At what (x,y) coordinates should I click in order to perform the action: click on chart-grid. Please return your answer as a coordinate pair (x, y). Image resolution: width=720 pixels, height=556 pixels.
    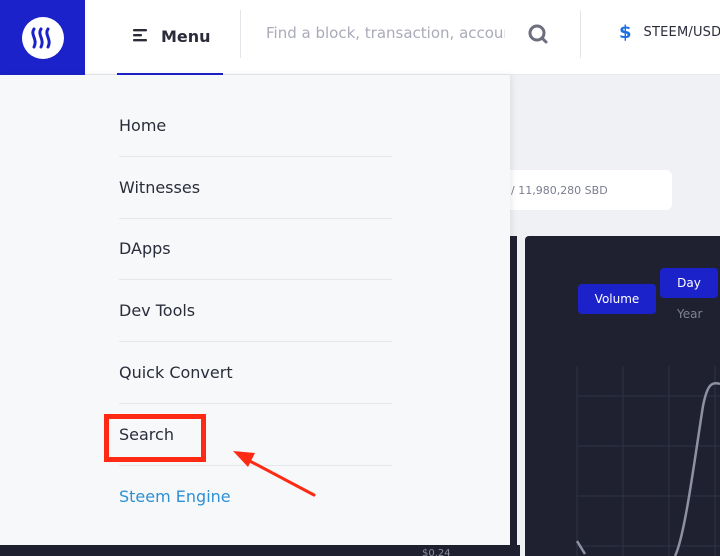
    Looking at the image, I should click on (648, 461).